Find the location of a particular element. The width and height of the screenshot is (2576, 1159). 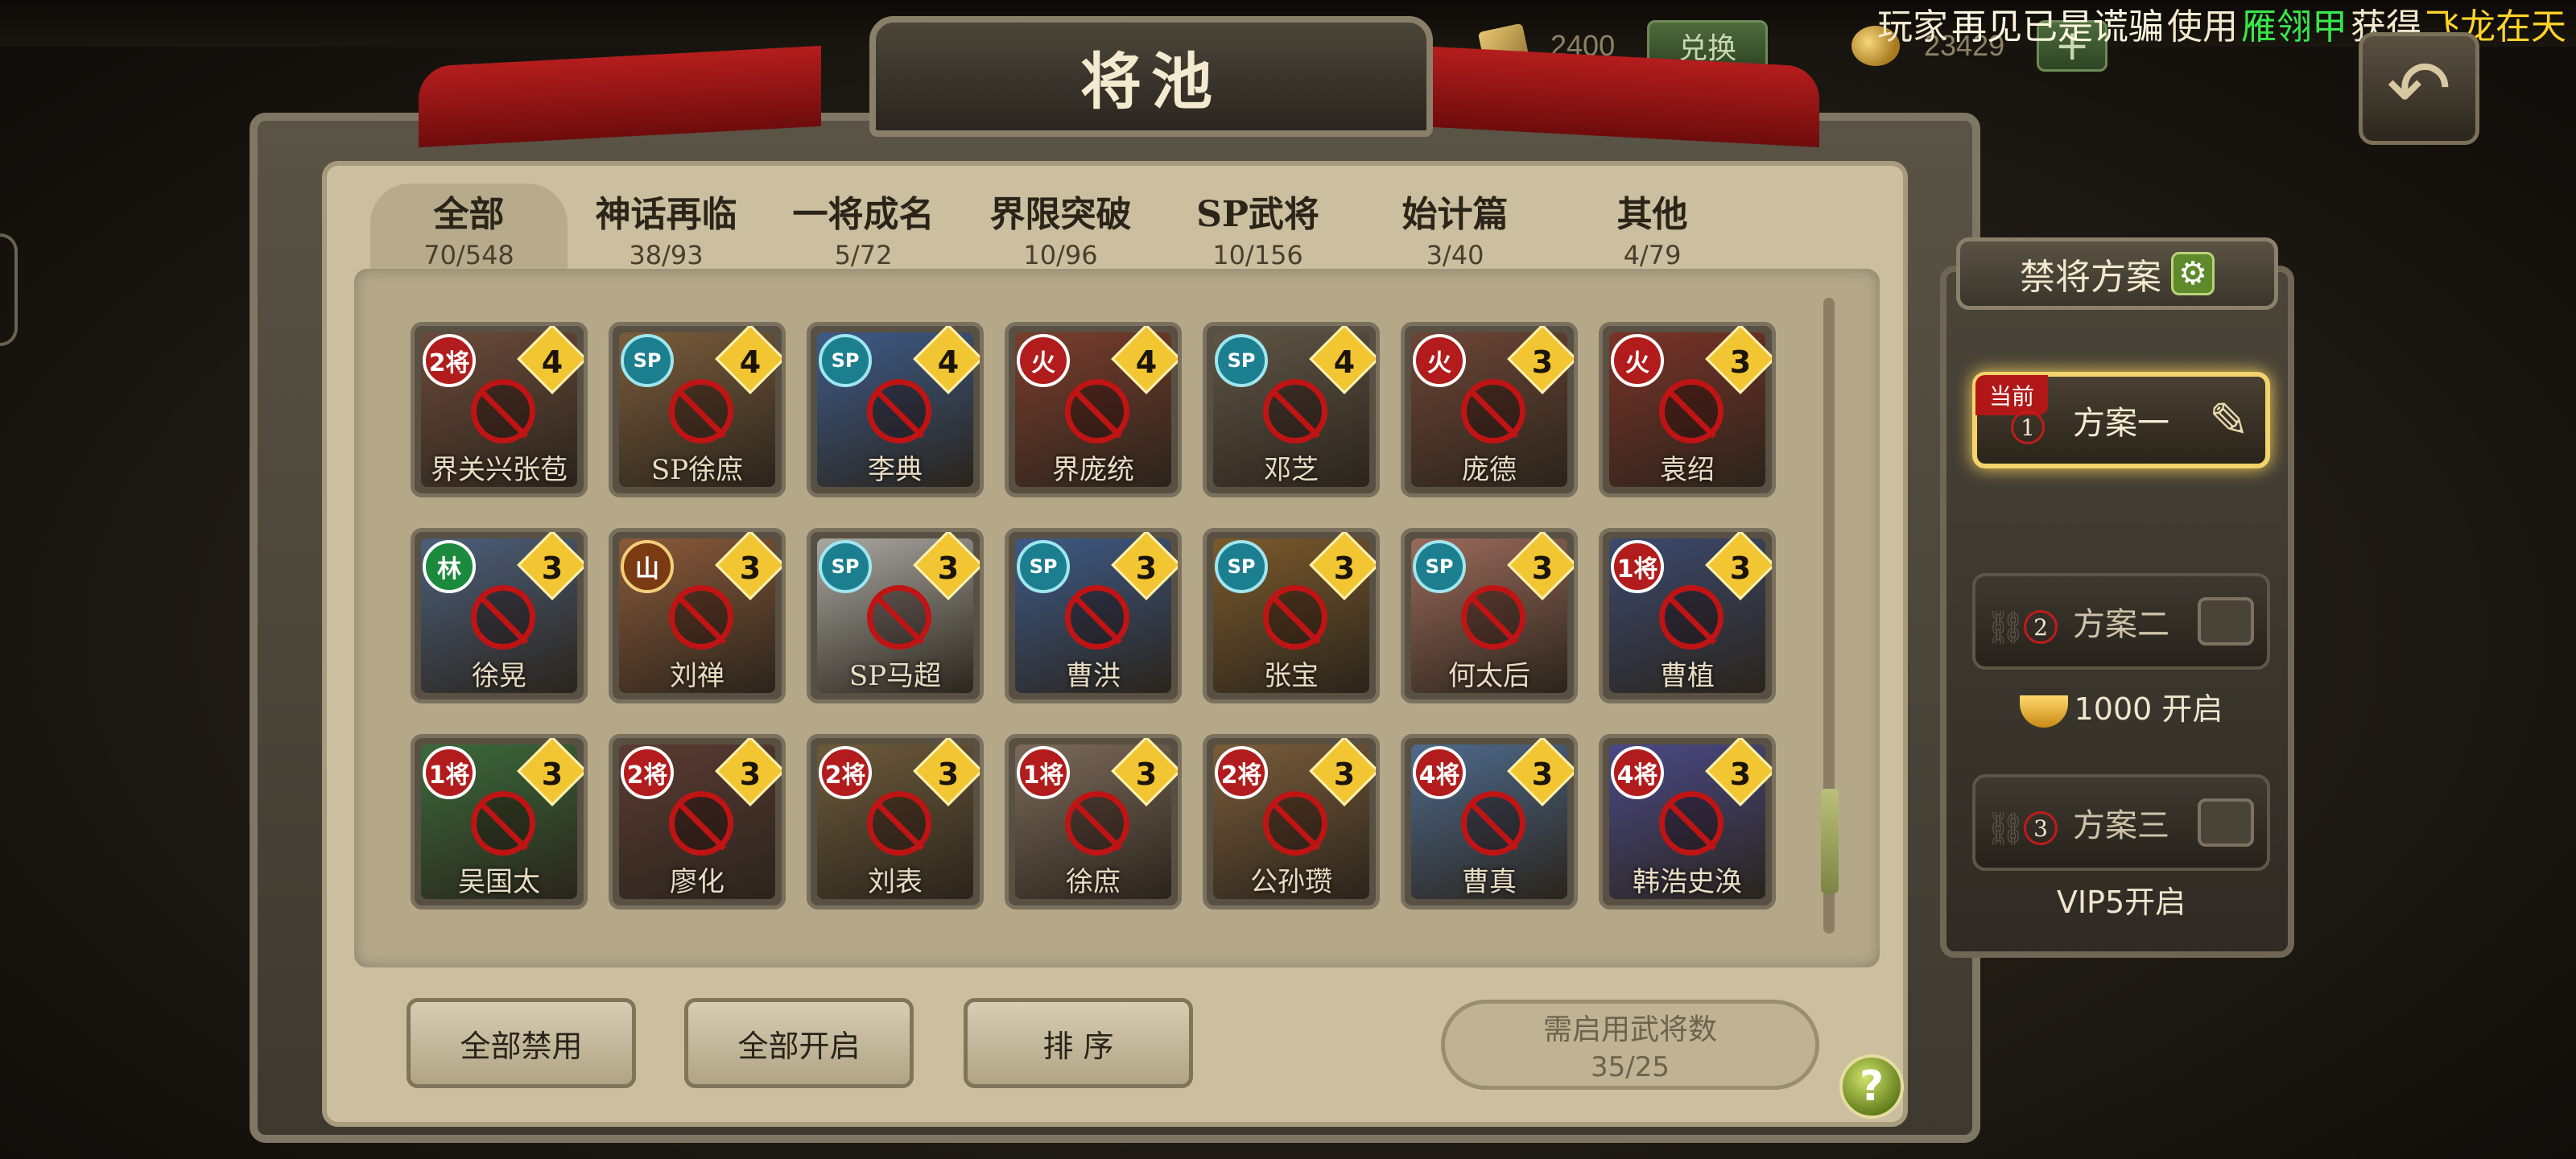

general-name: 张宝 is located at coordinates (1291, 676).